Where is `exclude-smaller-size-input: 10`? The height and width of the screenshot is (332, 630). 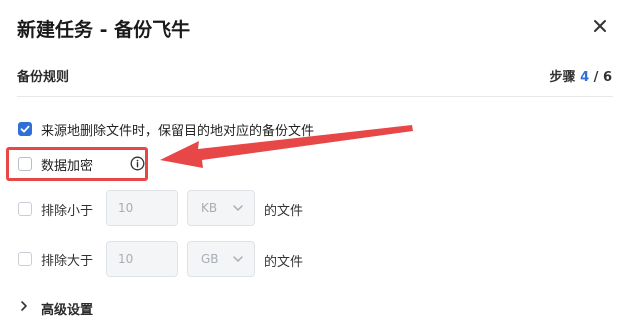 exclude-smaller-size-input: 10 is located at coordinates (142, 208).